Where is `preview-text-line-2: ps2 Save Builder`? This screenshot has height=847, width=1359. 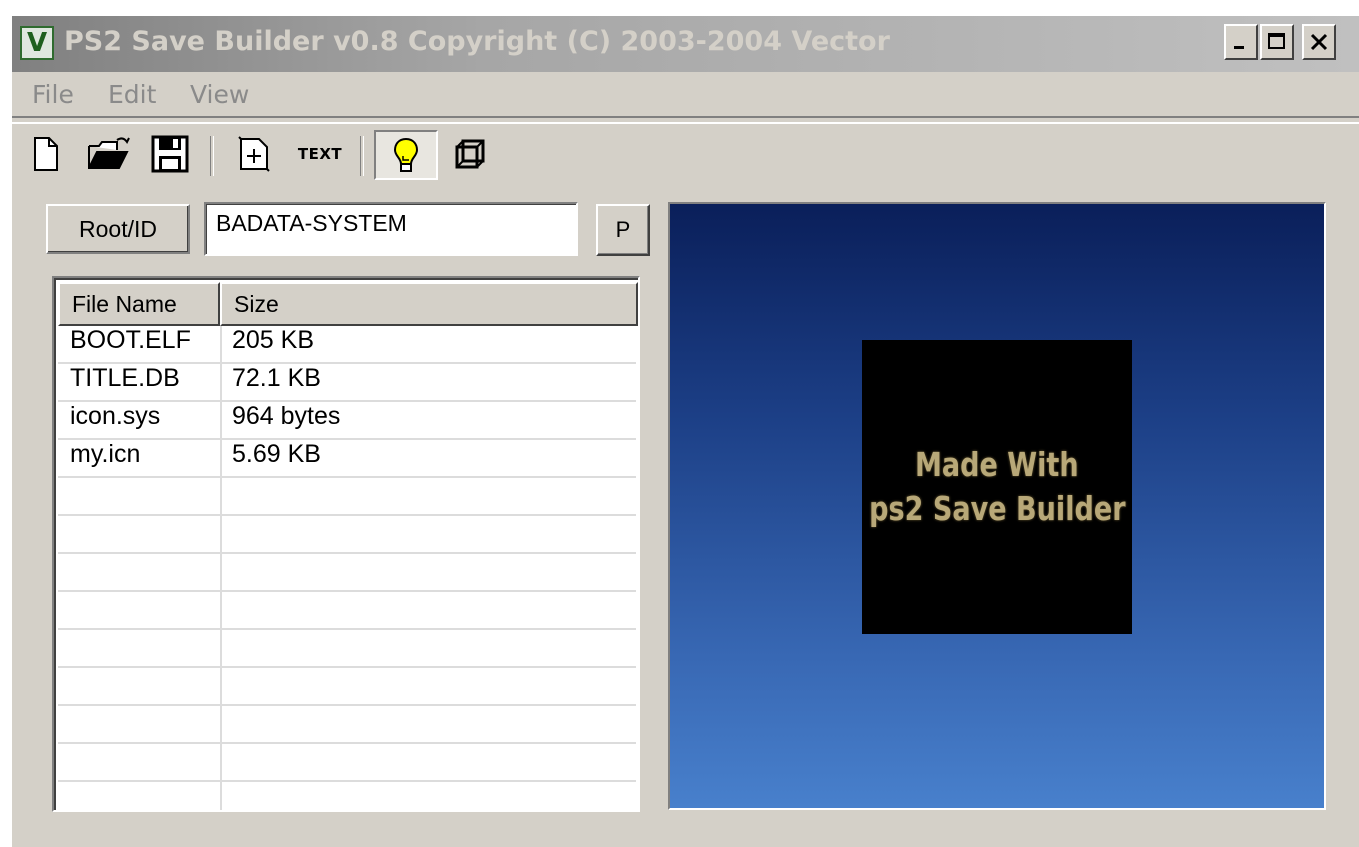
preview-text-line-2: ps2 Save Builder is located at coordinates (997, 508).